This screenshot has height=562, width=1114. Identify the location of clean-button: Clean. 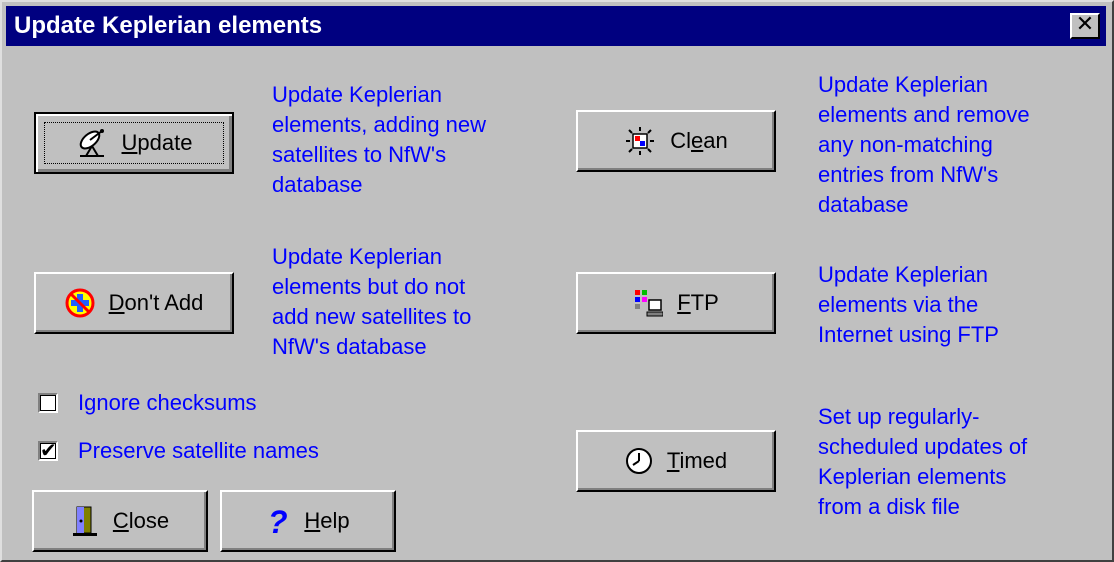
(676, 141).